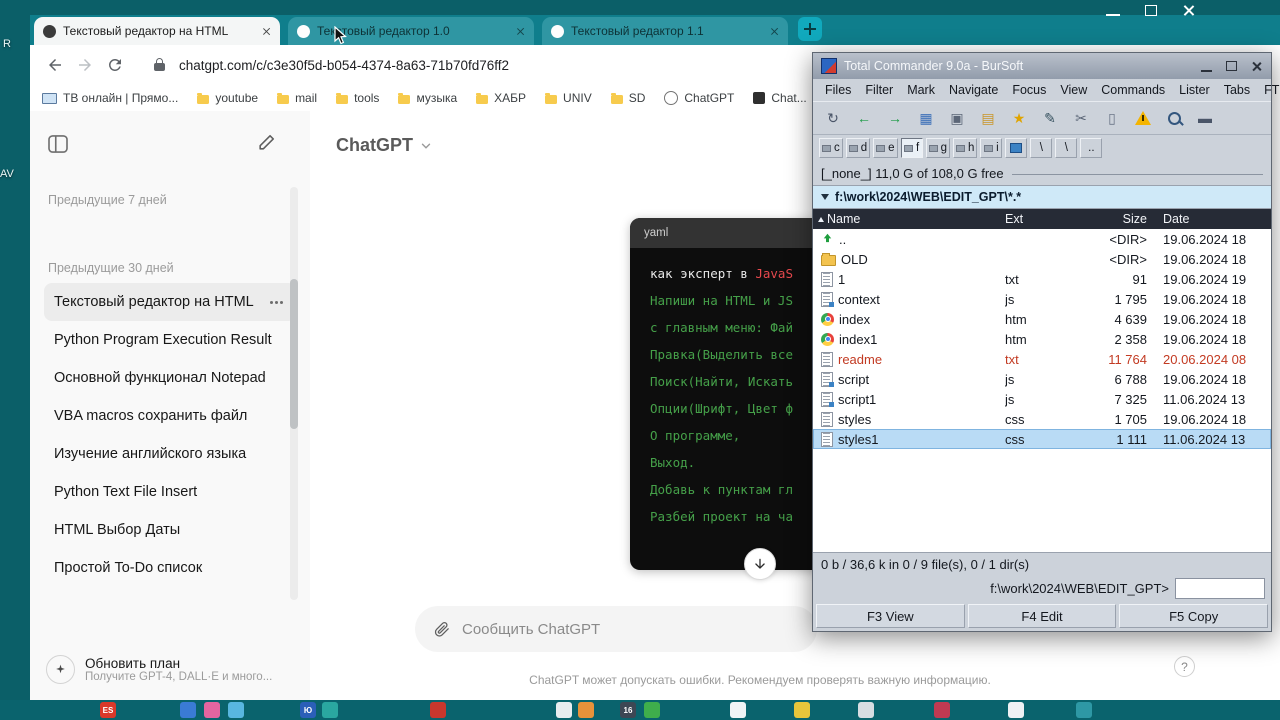 The image size is (1280, 720). What do you see at coordinates (568, 98) in the screenshot?
I see `bookmark-folder-univ: UNIV` at bounding box center [568, 98].